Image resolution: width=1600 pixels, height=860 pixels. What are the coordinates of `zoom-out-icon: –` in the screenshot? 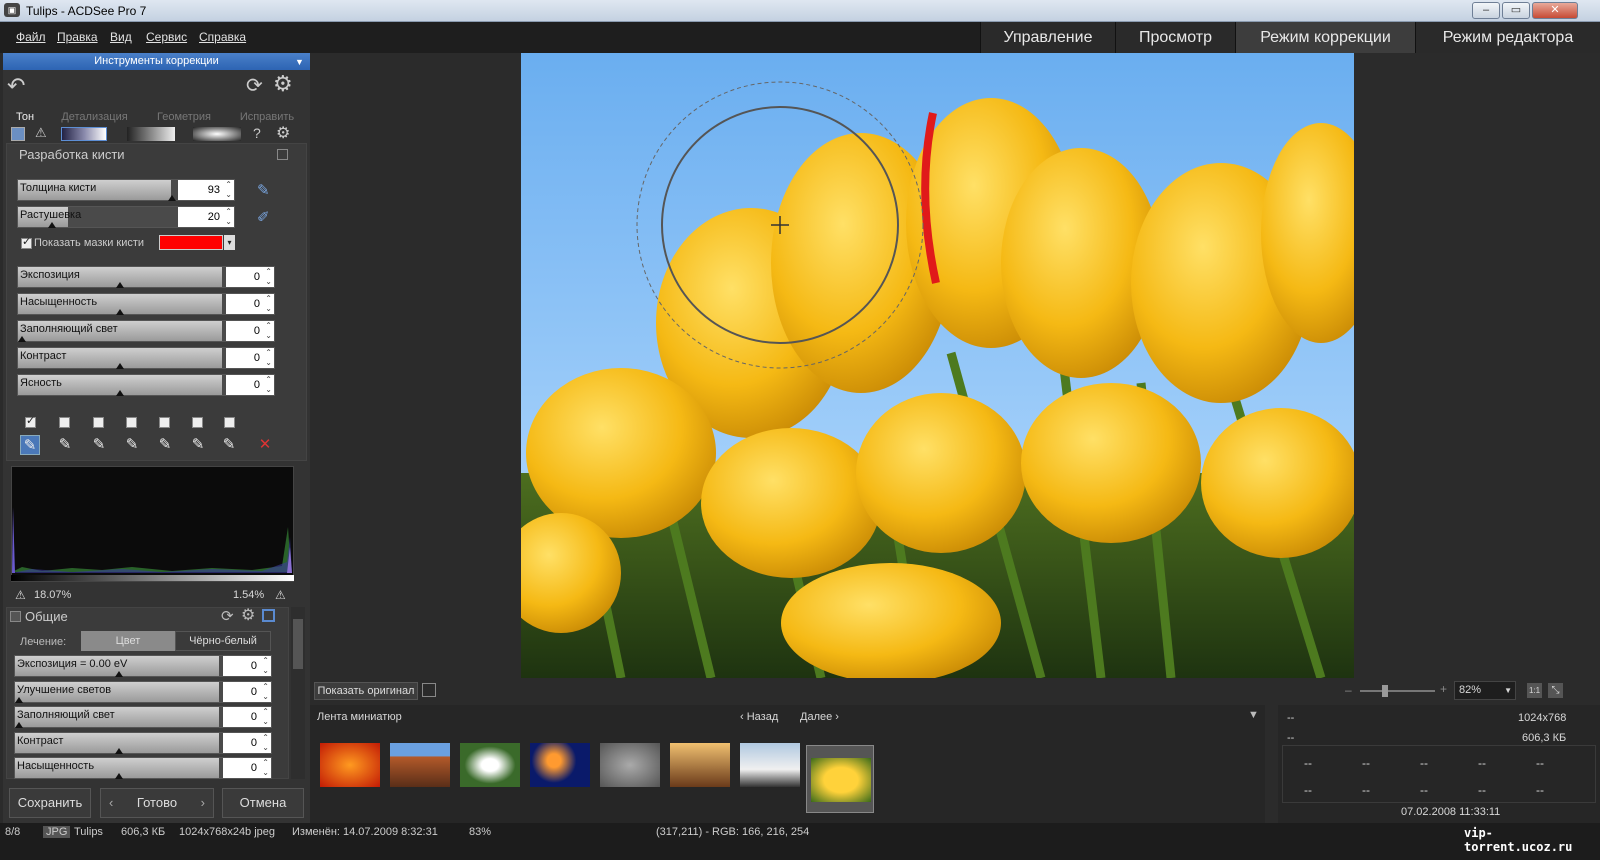 It's located at (1348, 690).